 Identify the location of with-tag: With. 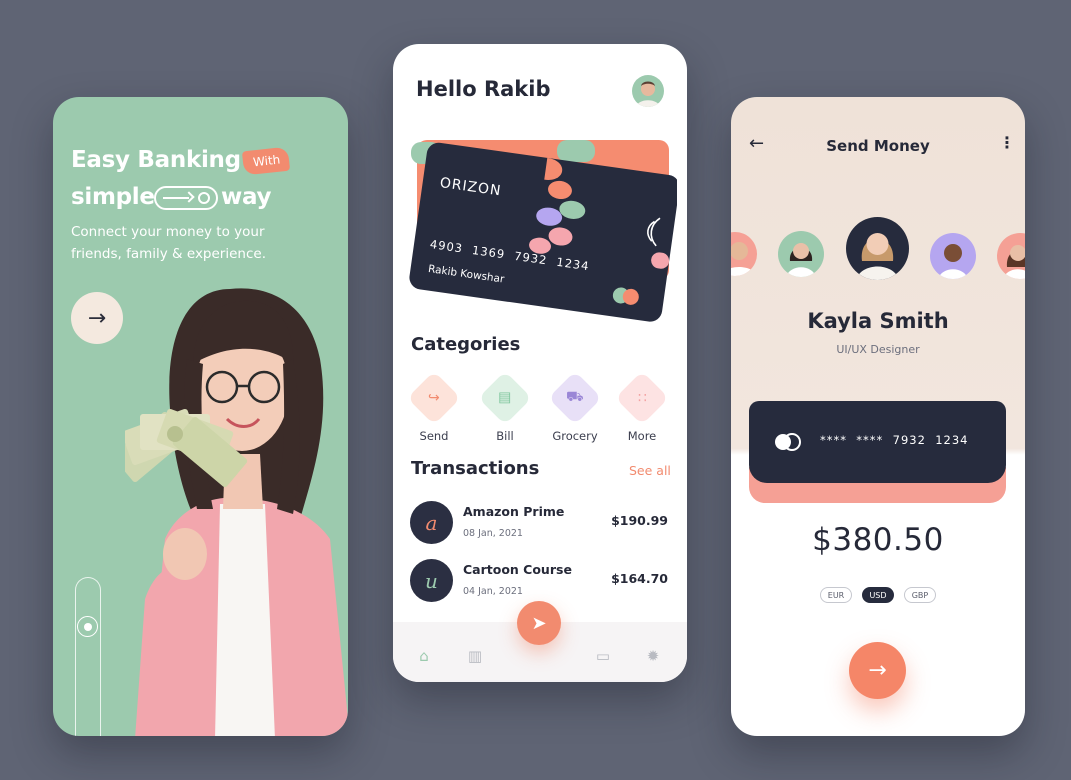
(266, 161).